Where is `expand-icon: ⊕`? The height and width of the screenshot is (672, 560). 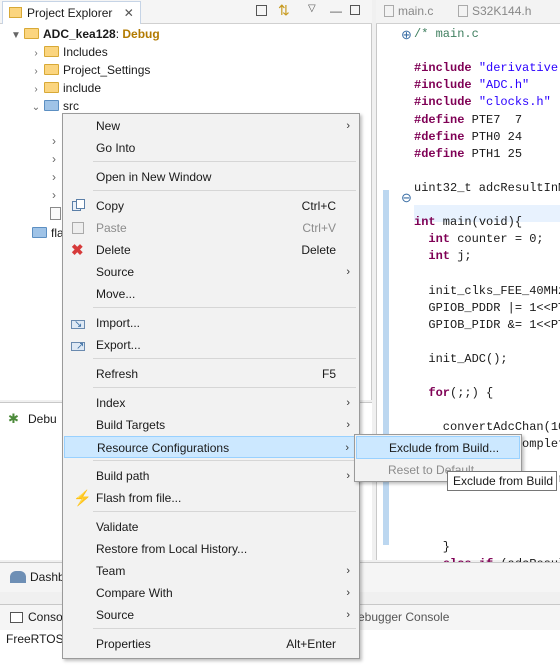
expand-icon: ⊕ is located at coordinates (406, 35).